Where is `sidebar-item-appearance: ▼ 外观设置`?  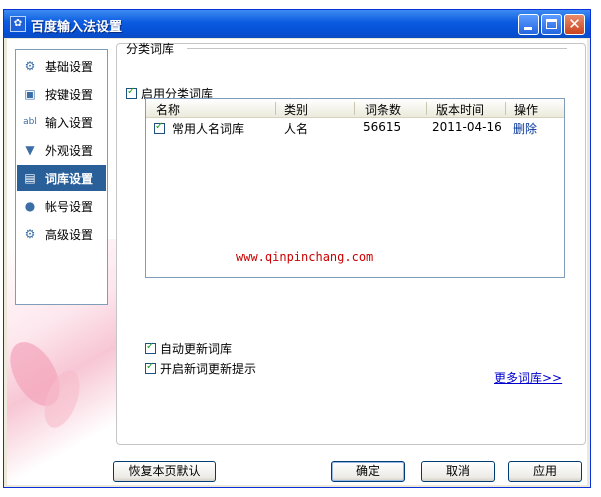
sidebar-item-appearance: ▼ 外观设置 is located at coordinates (61, 150).